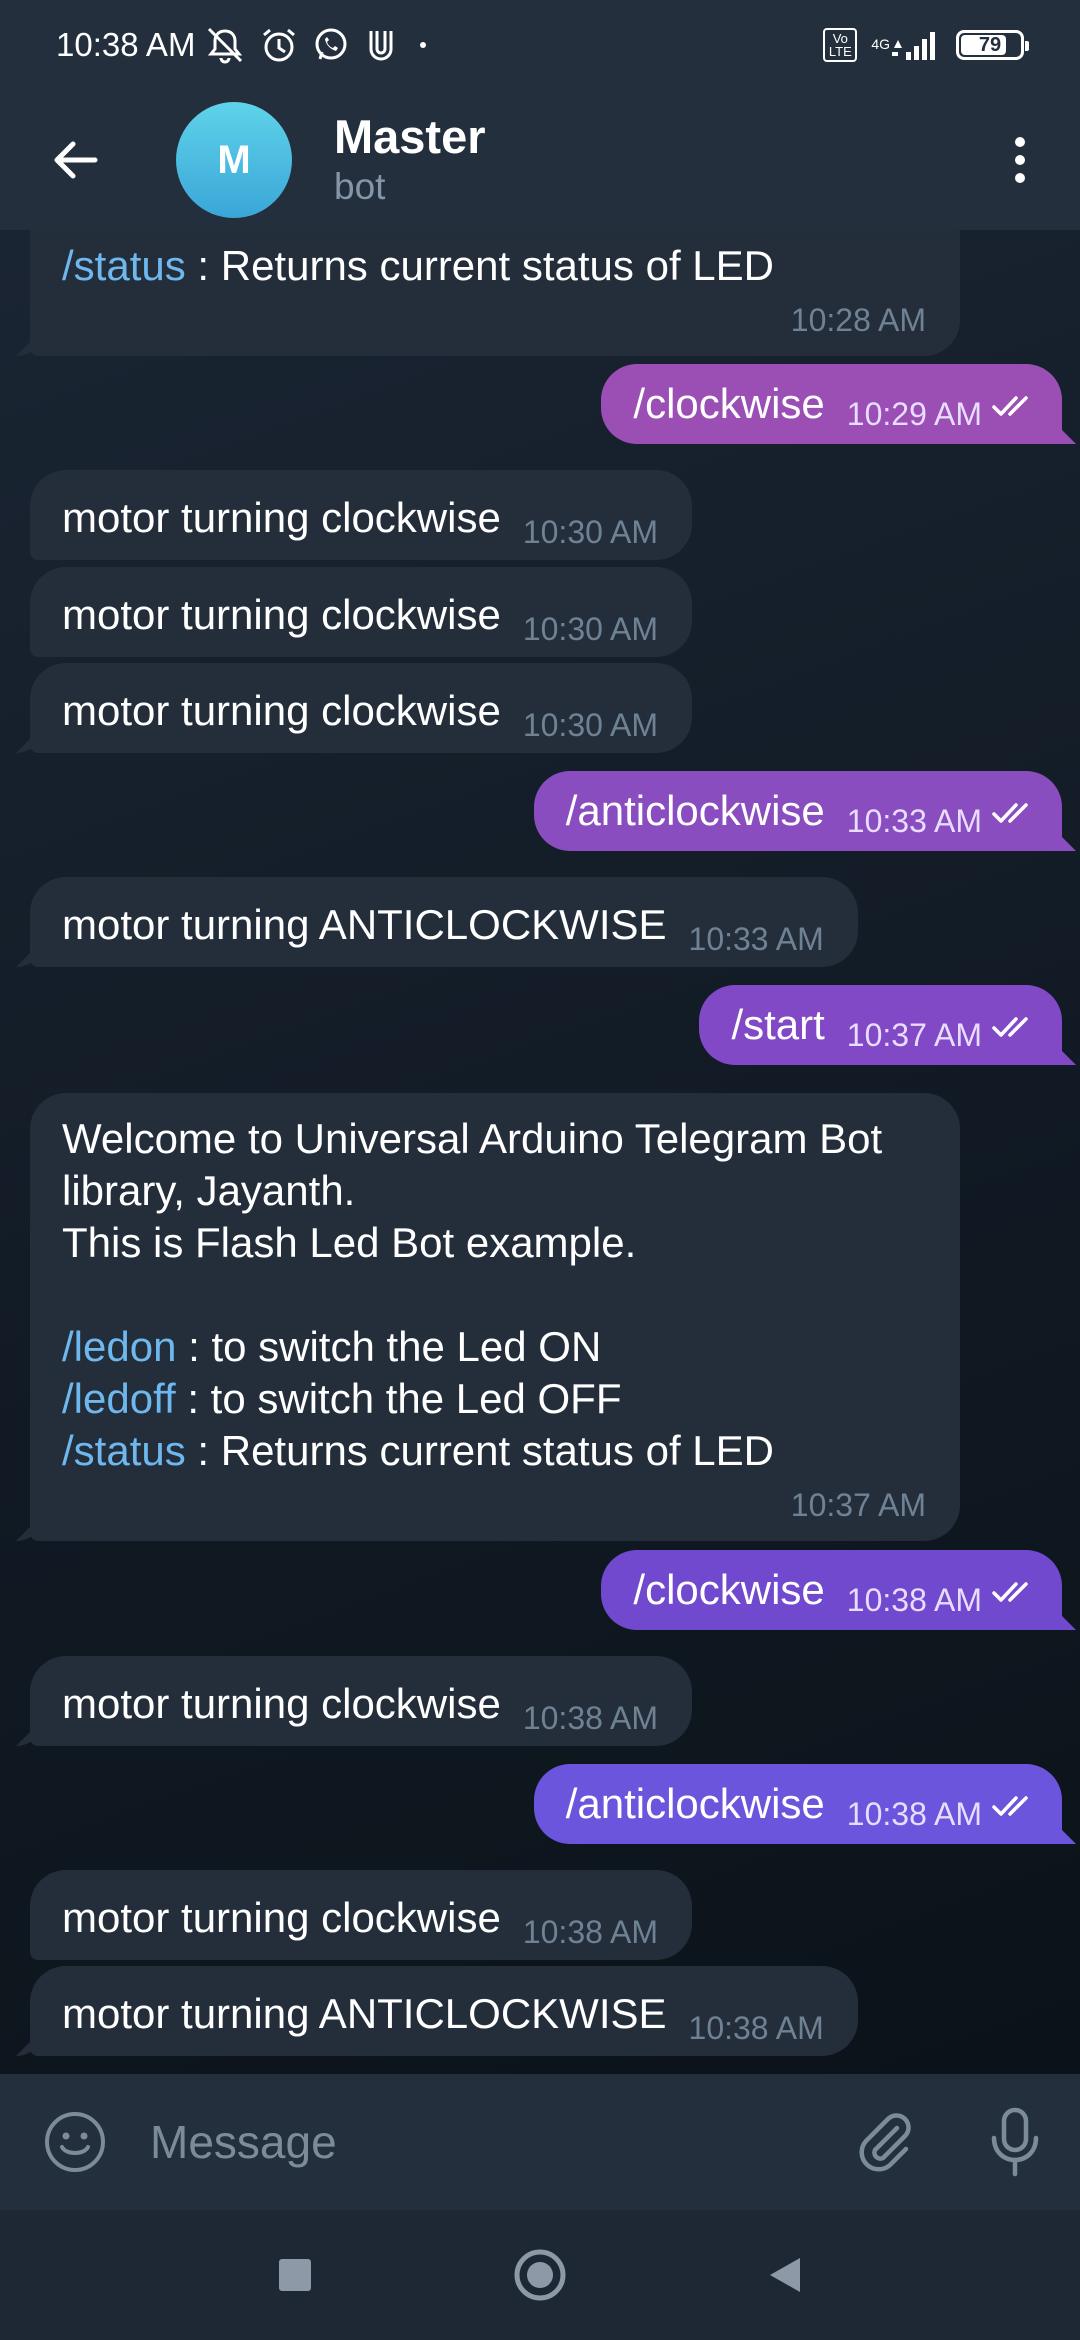 Image resolution: width=1080 pixels, height=2340 pixels. I want to click on paperclip-icon, so click(885, 2142).